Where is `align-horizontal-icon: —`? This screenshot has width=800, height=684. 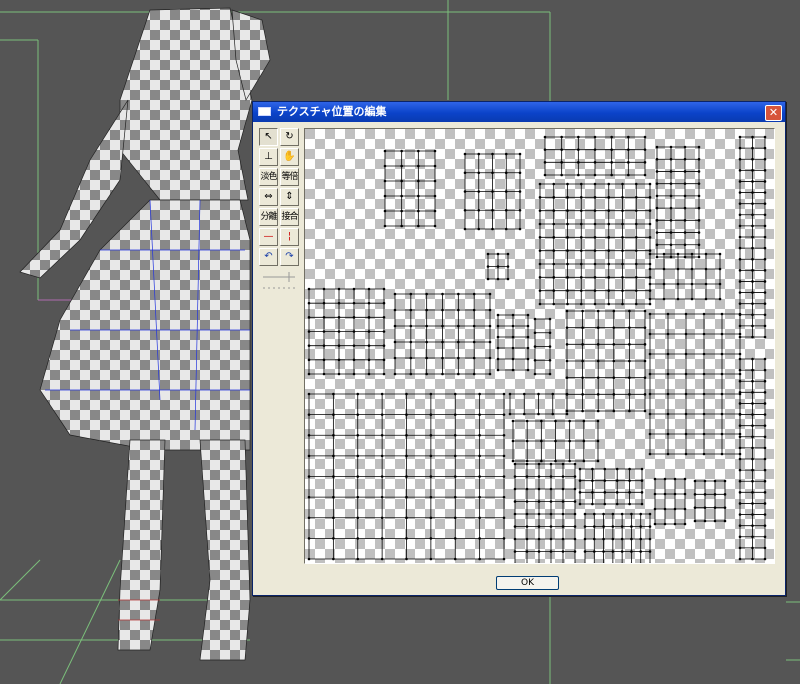
align-horizontal-icon: — is located at coordinates (268, 237).